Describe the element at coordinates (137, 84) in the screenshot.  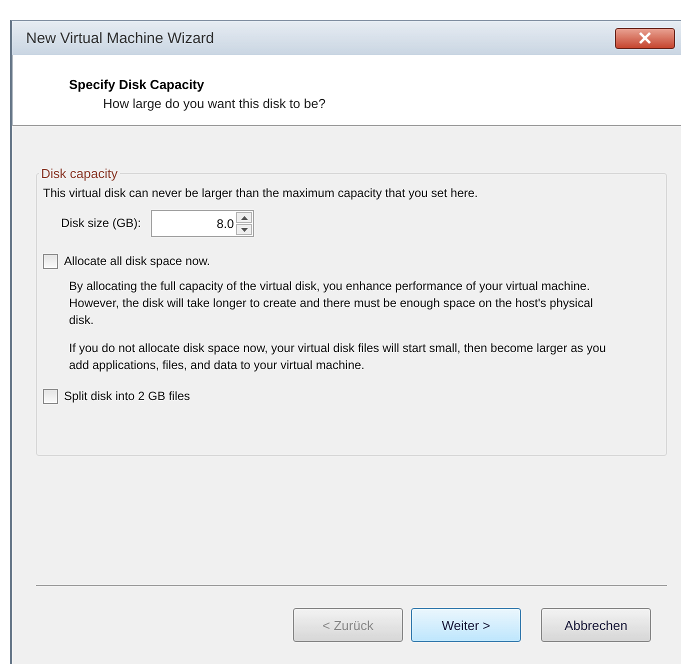
I see `page-title: Specify Disk Capacity` at that location.